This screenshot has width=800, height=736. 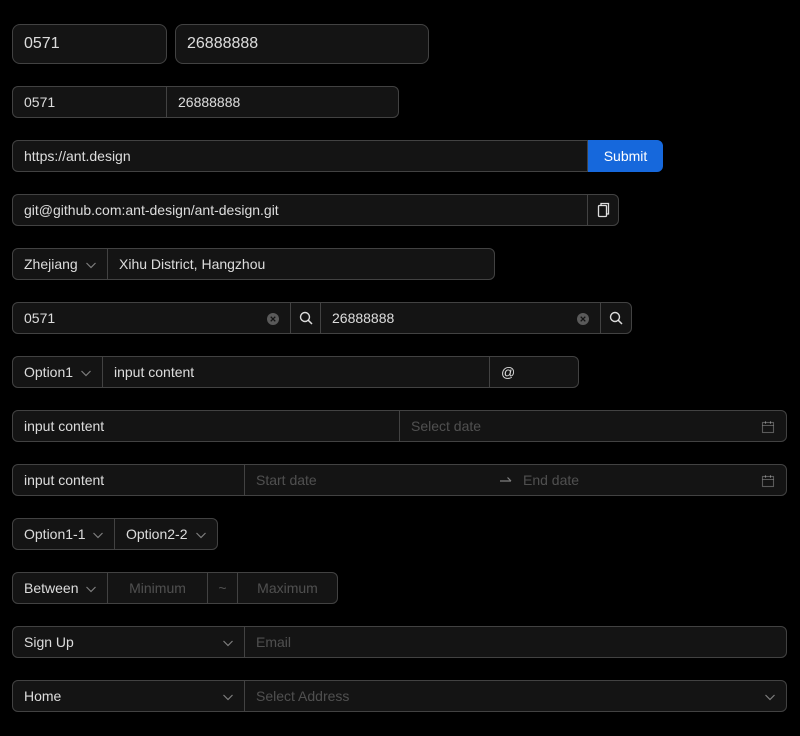 I want to click on range-input-group: Between Minimum ~ Maximum, so click(x=175, y=588).